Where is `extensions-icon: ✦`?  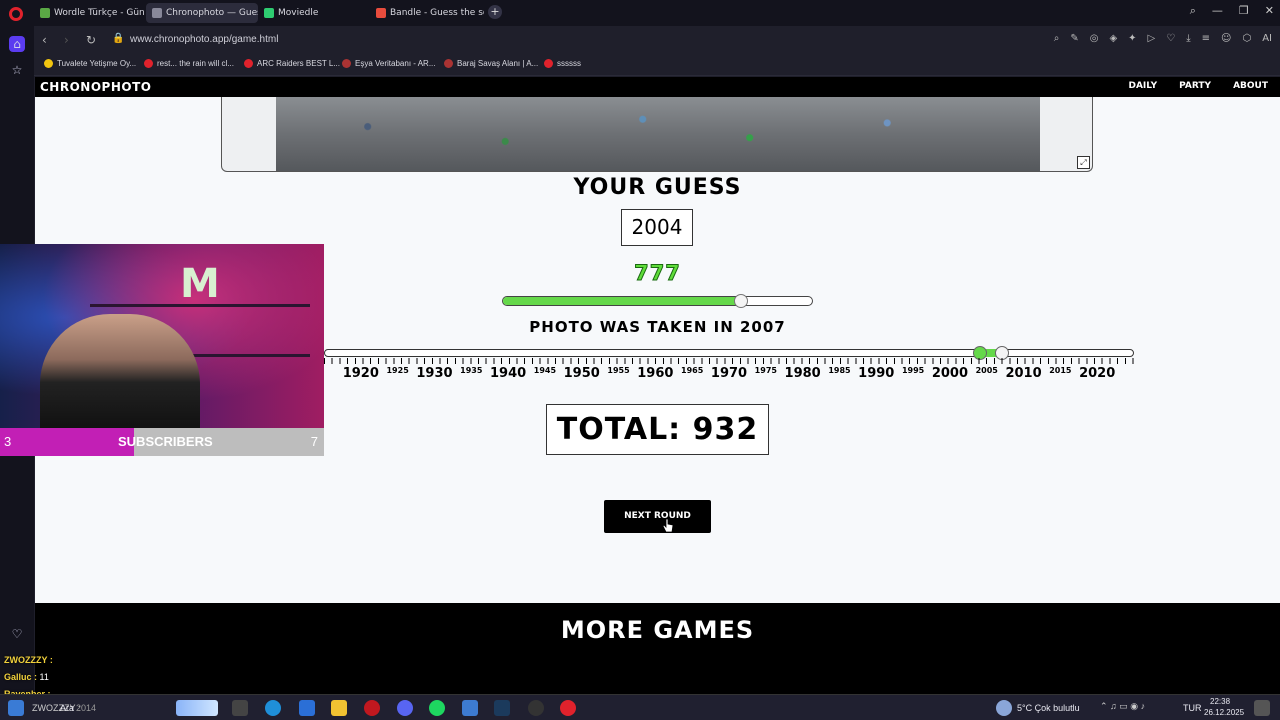 extensions-icon: ✦ is located at coordinates (1132, 38).